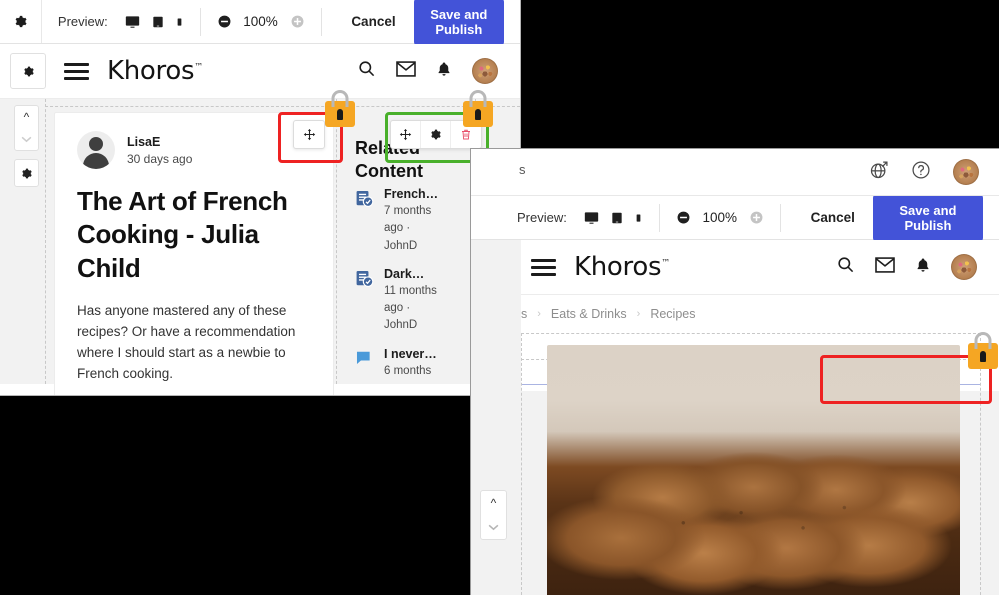 The height and width of the screenshot is (595, 999). I want to click on zoom-level: 100%, so click(719, 217).